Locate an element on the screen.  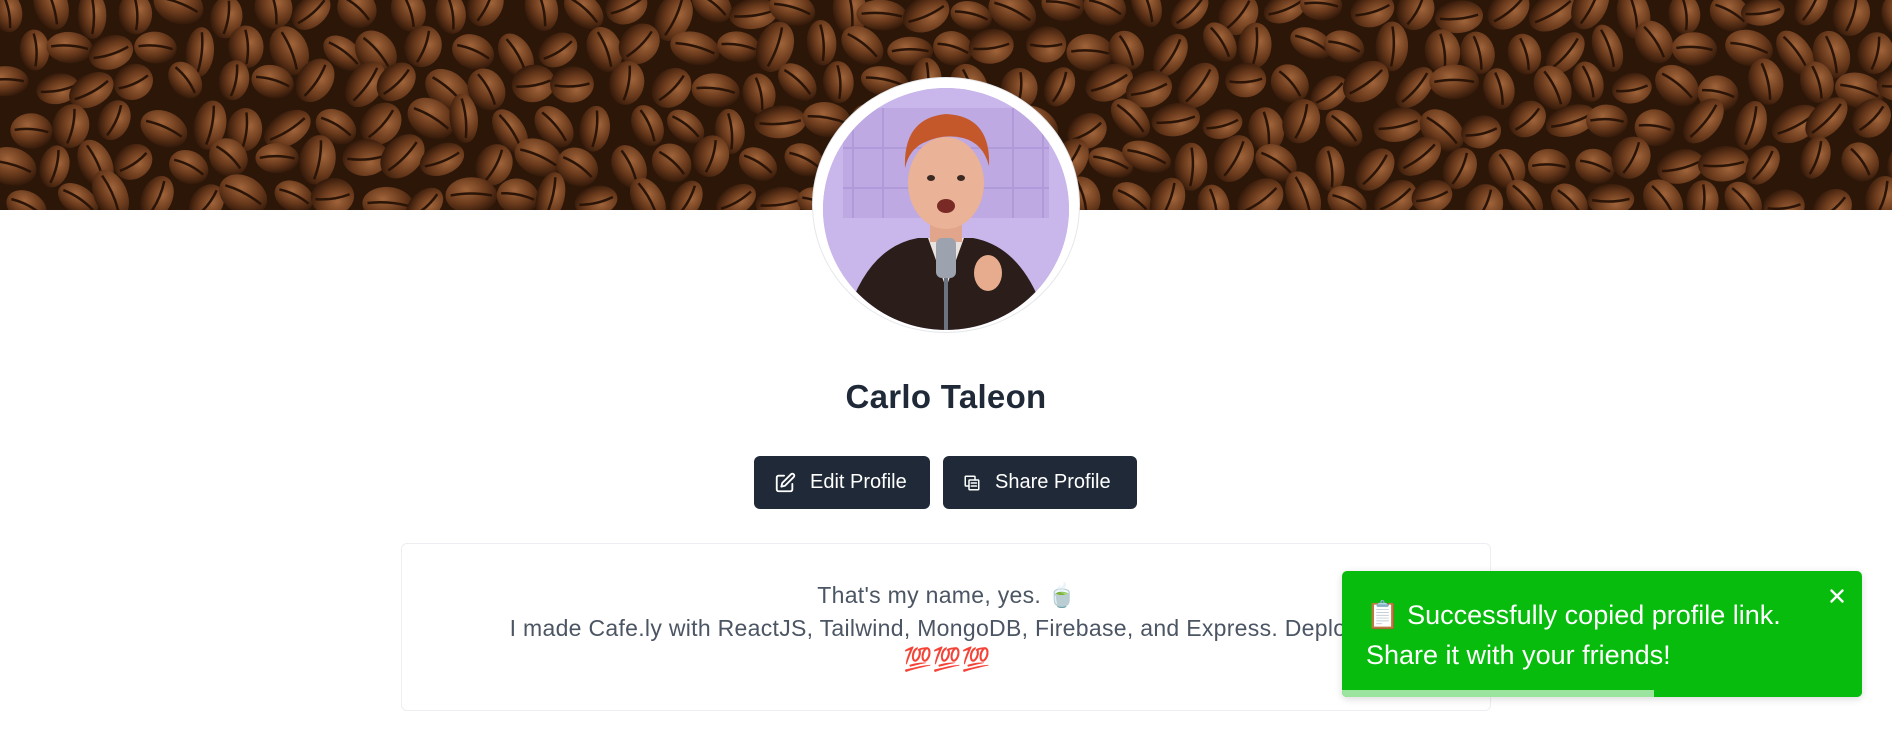
avatar-image is located at coordinates (946, 209).